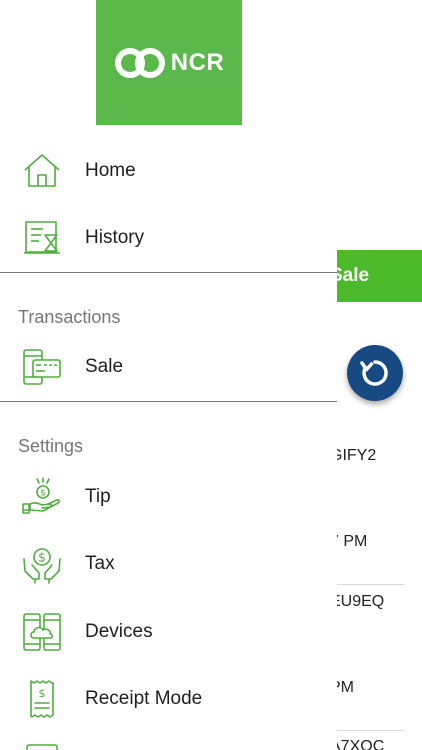 The image size is (422, 750). Describe the element at coordinates (144, 698) in the screenshot. I see `nav-item-label: Receipt Mode` at that location.